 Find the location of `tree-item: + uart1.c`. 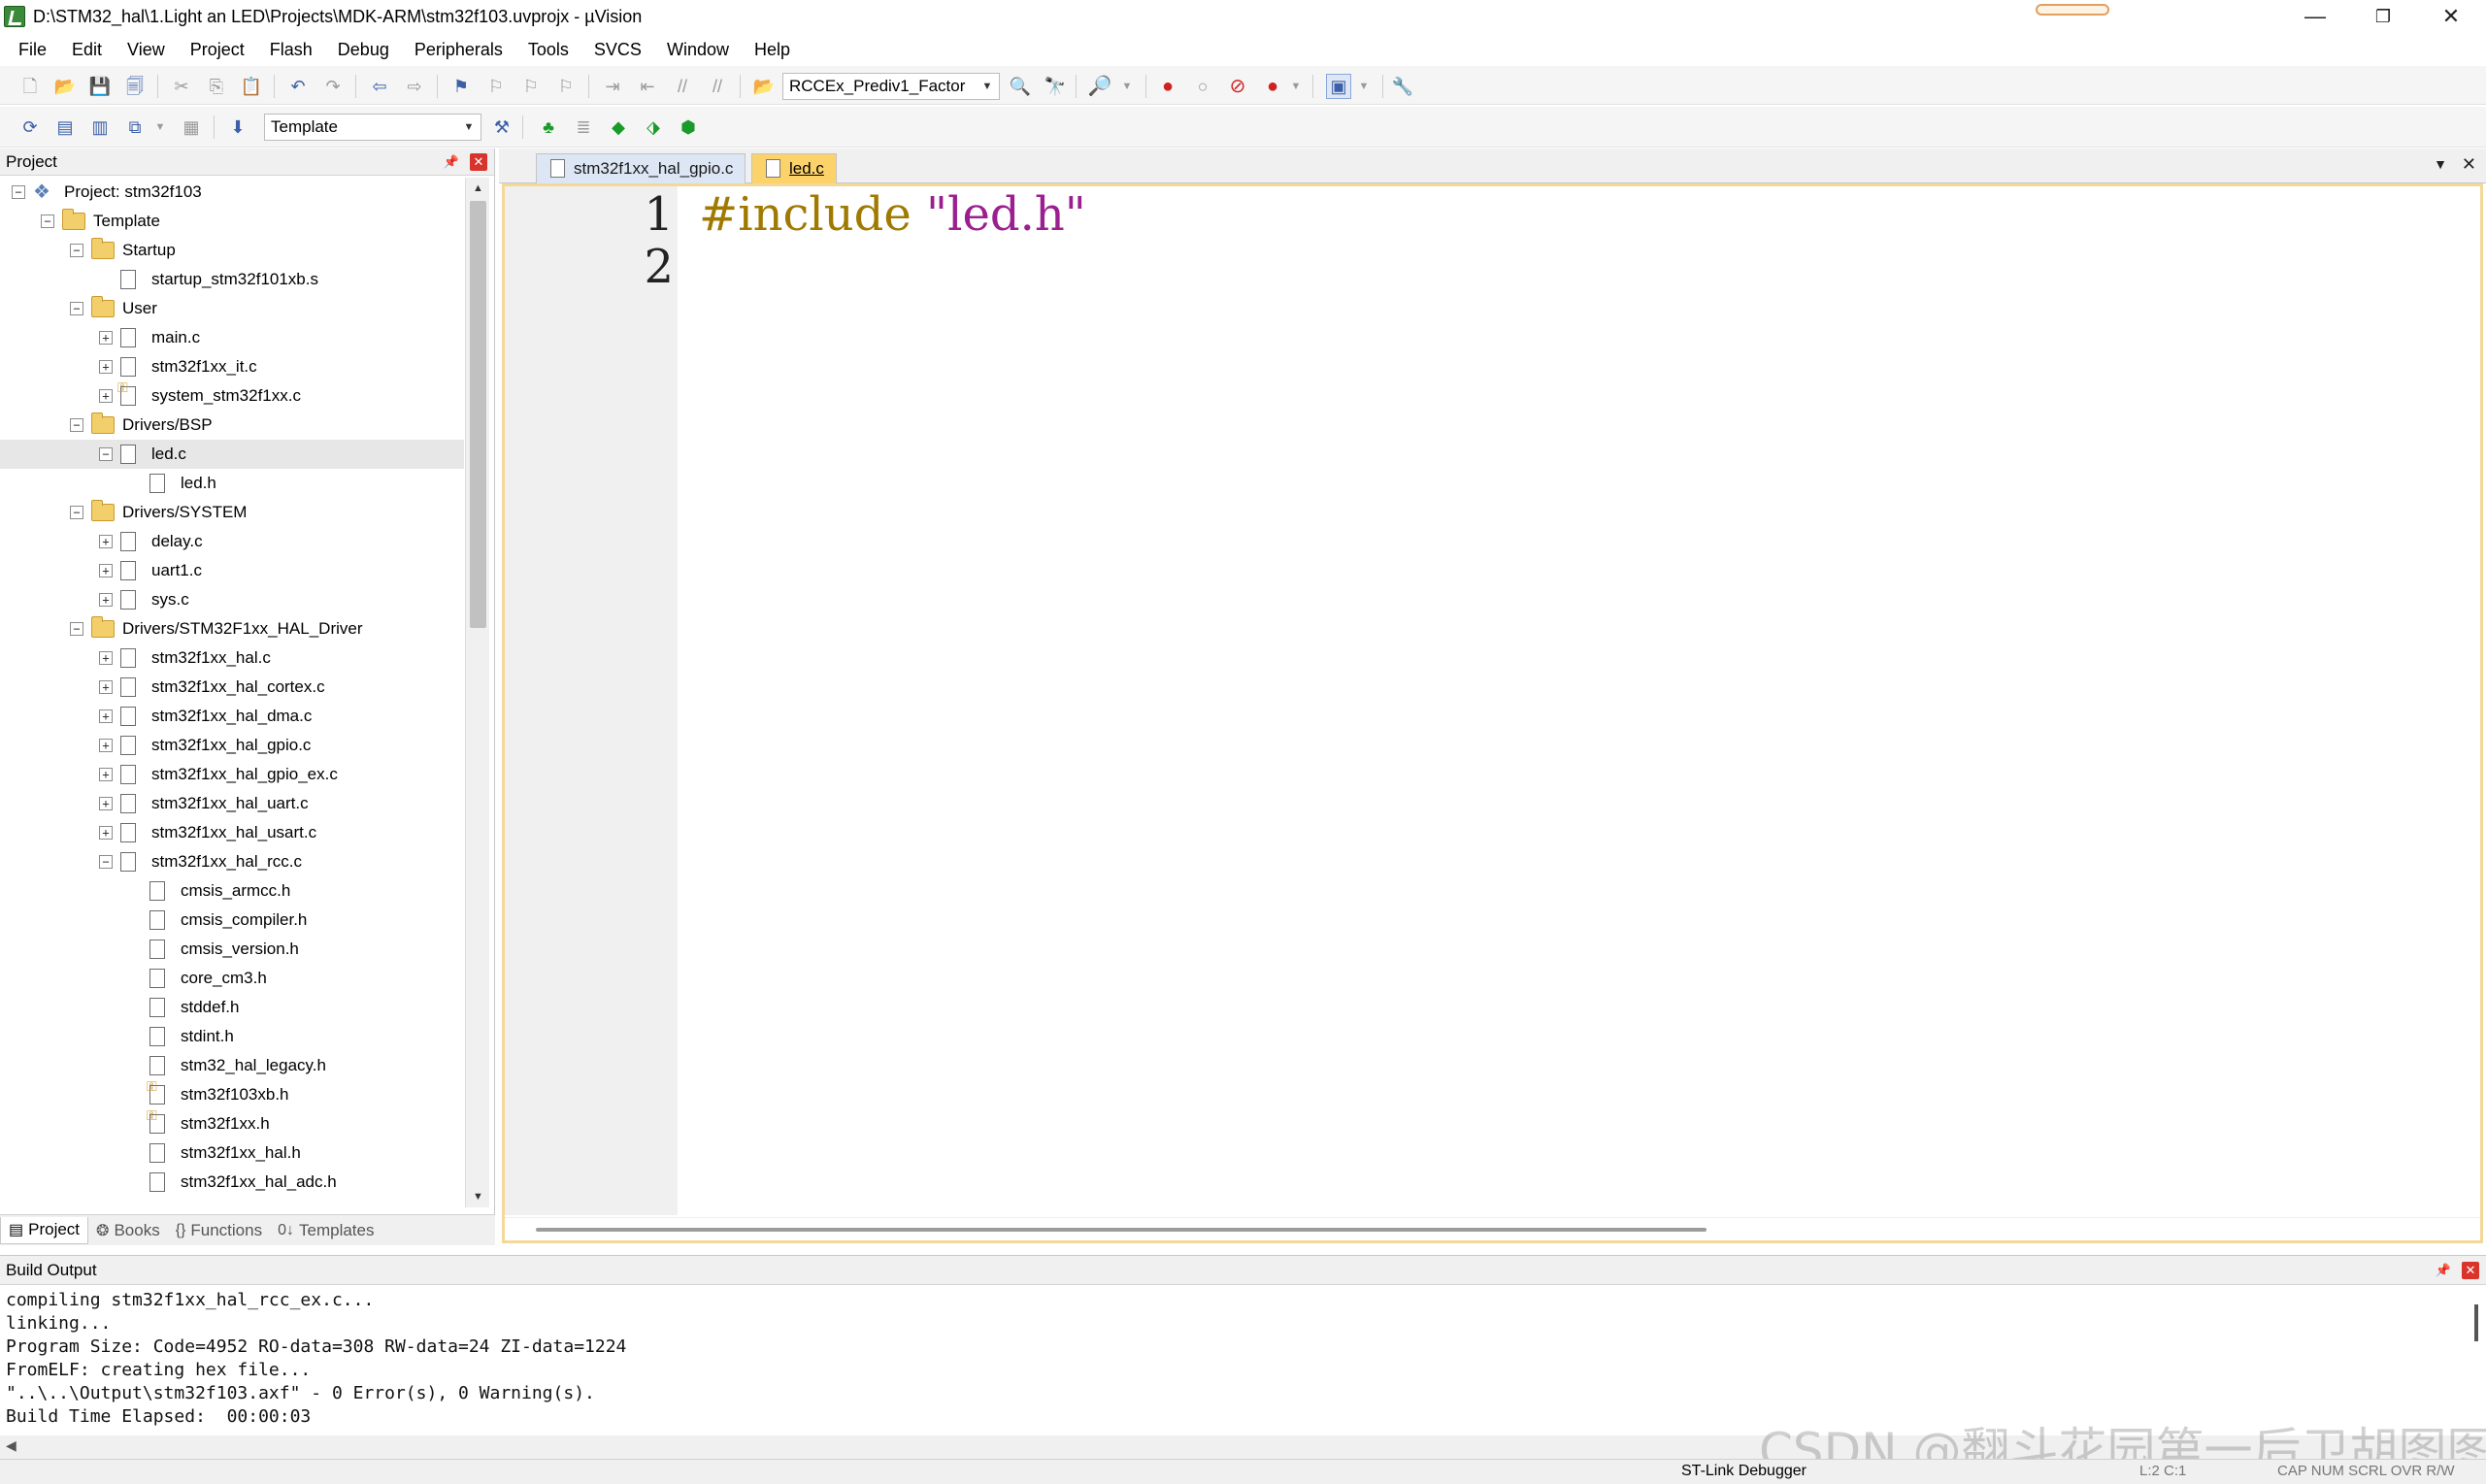

tree-item: + uart1.c is located at coordinates (232, 570).